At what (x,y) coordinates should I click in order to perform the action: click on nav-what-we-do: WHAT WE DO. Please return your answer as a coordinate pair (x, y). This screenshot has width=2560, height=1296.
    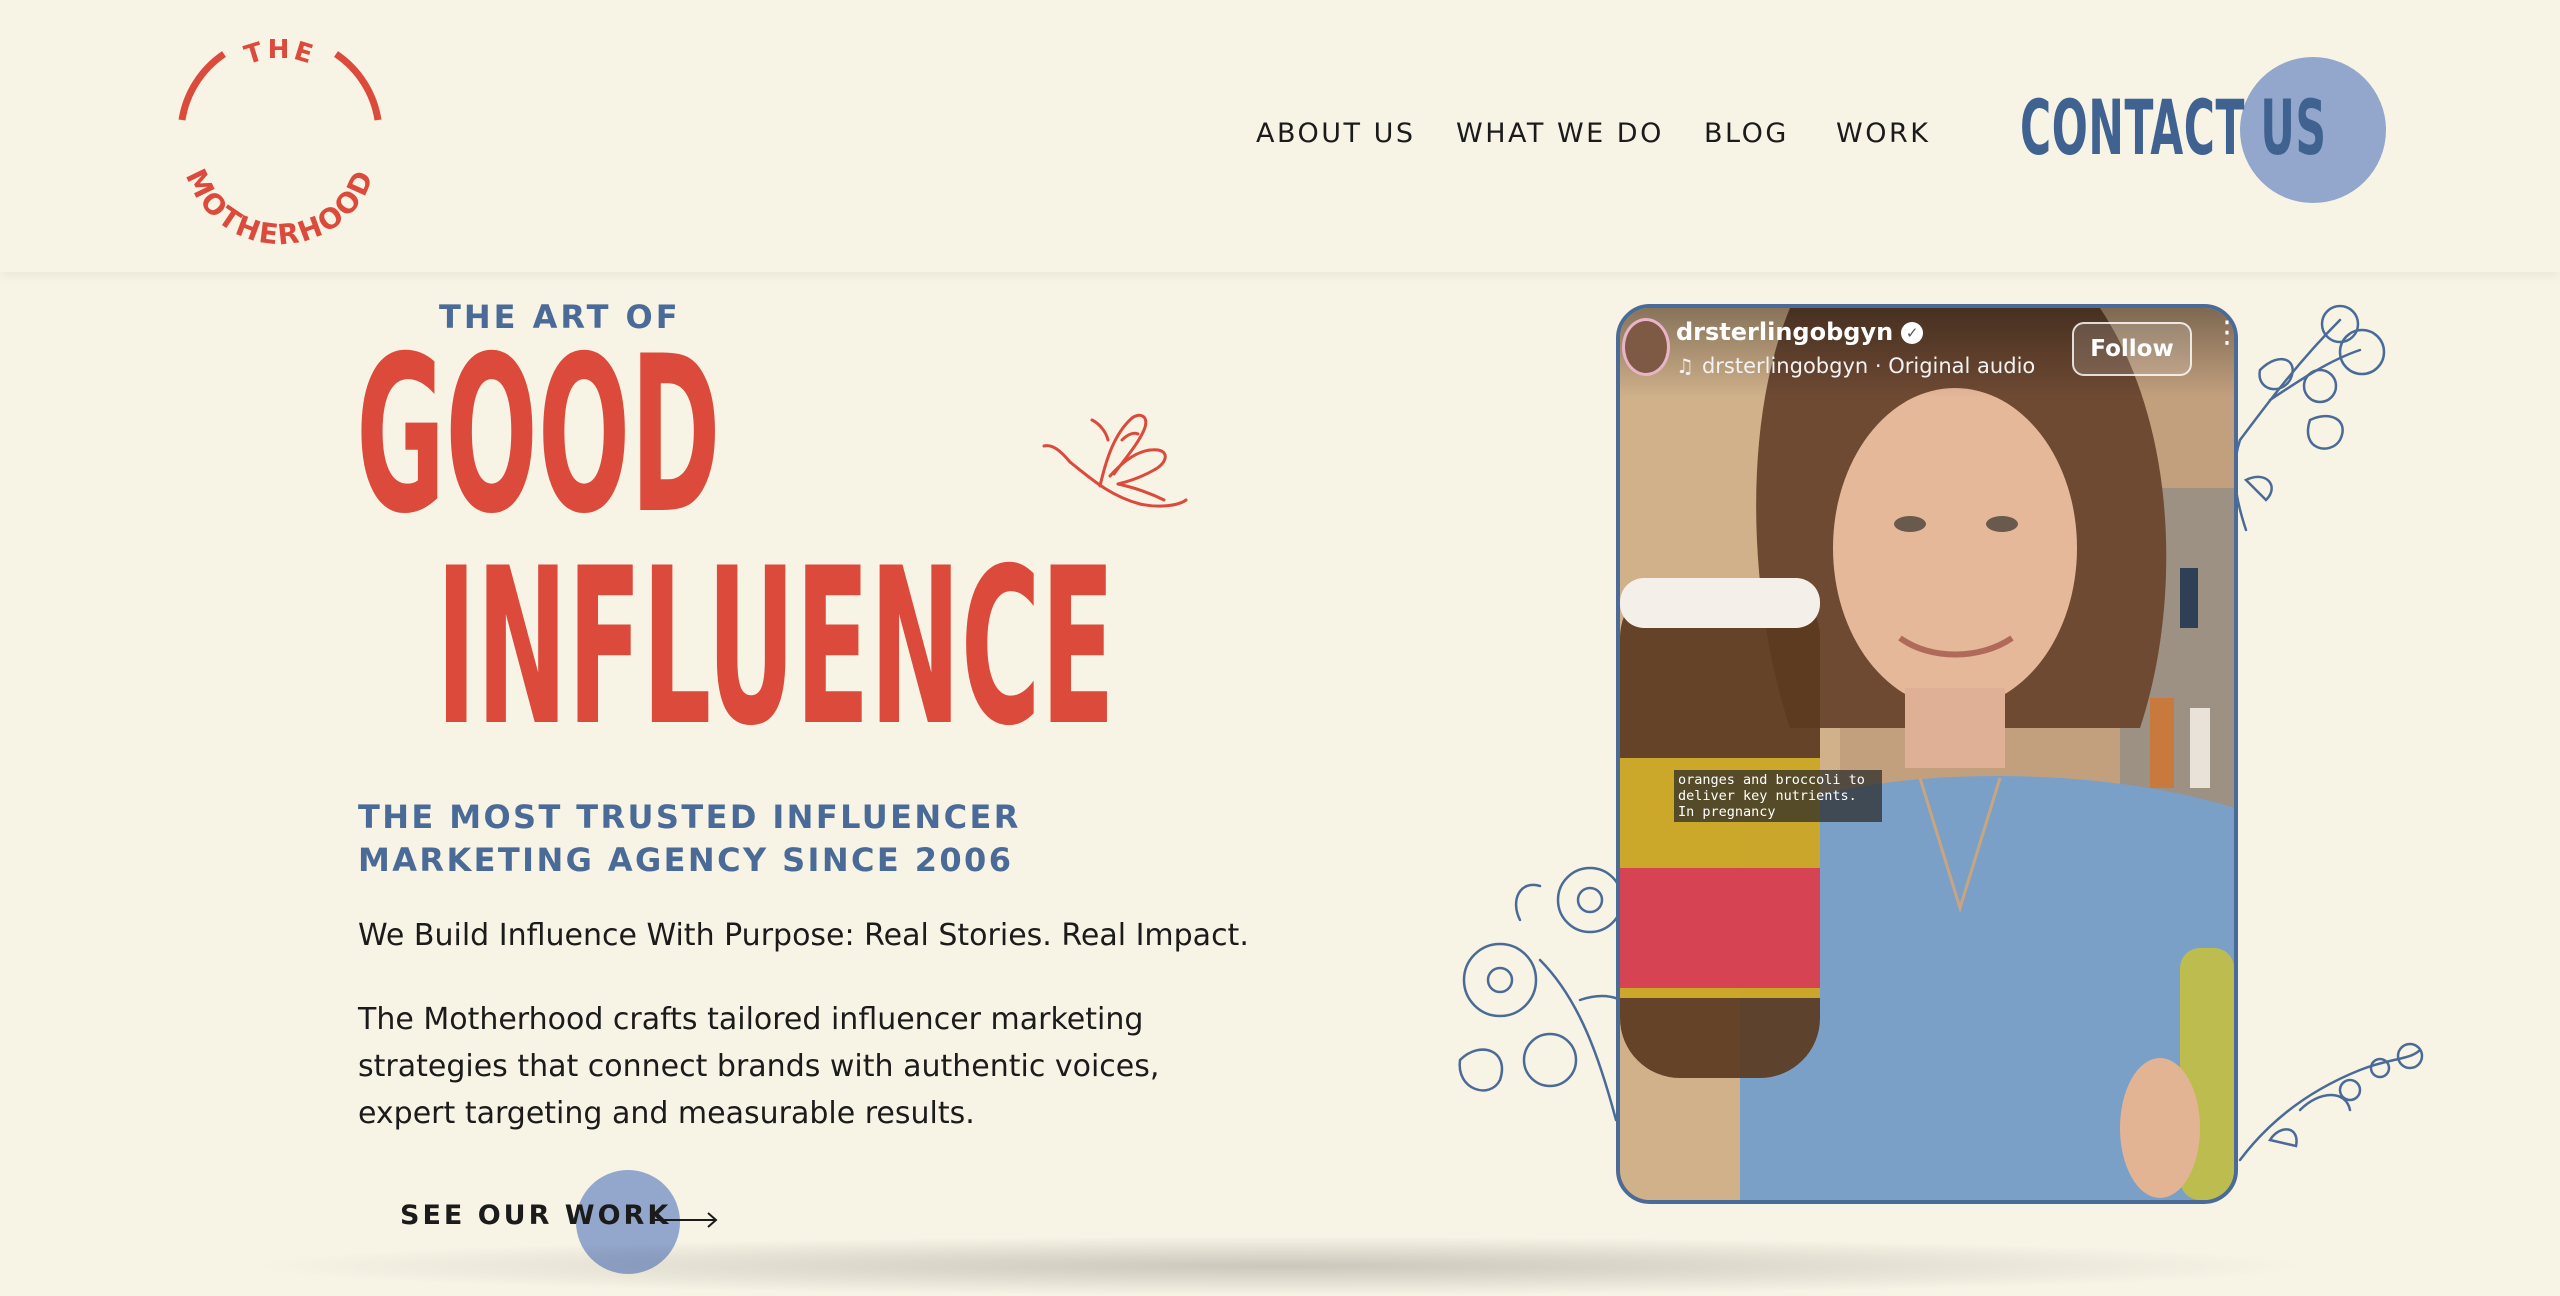
    Looking at the image, I should click on (1560, 133).